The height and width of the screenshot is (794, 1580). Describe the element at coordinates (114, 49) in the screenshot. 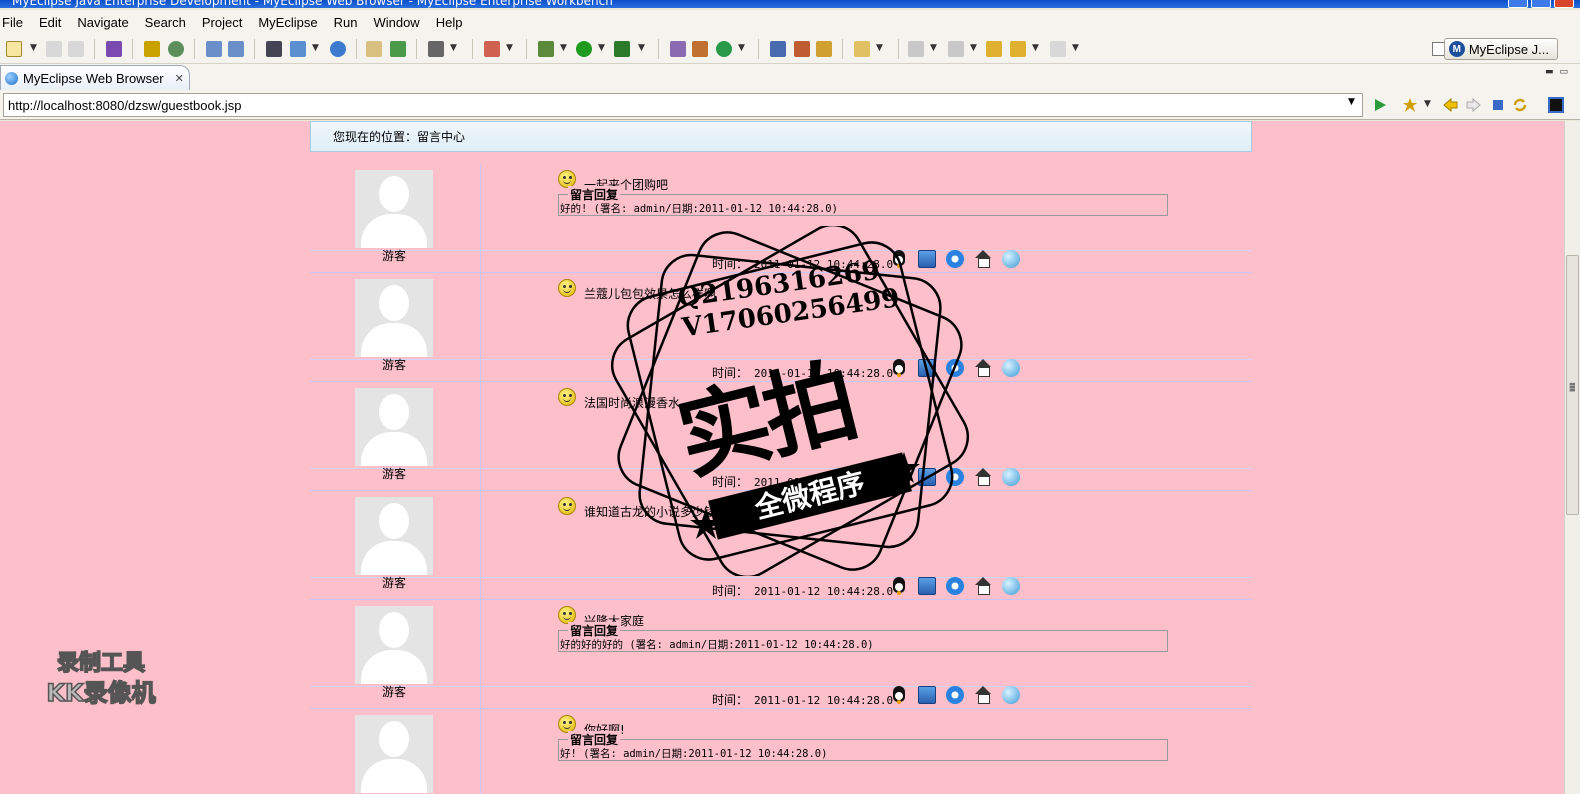

I see `deploy-icon` at that location.